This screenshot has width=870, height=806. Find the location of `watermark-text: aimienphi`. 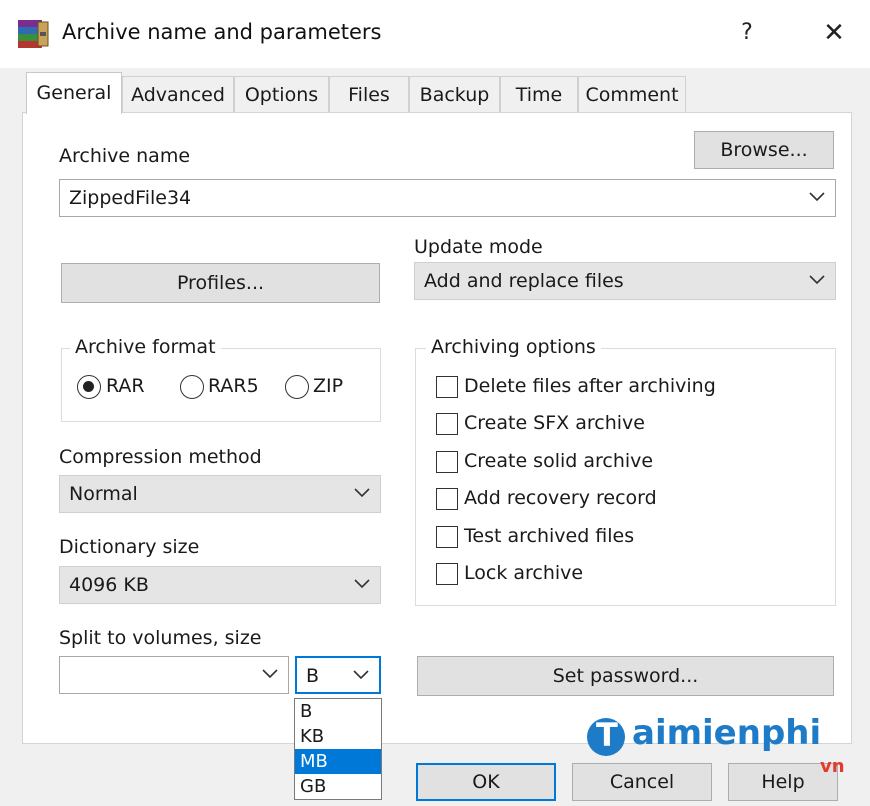

watermark-text: aimienphi is located at coordinates (727, 733).